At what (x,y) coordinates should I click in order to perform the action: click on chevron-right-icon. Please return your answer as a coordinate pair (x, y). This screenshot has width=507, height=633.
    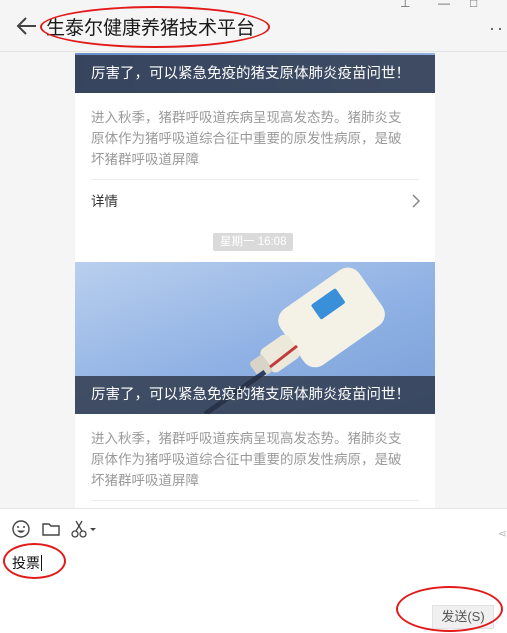
    Looking at the image, I should click on (416, 201).